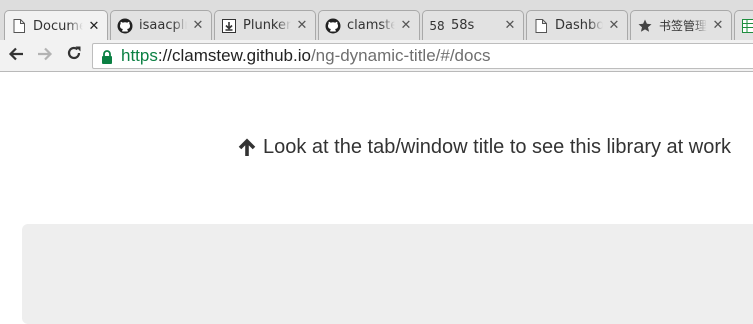 The image size is (753, 324). I want to click on tab-title: Document, so click(58, 26).